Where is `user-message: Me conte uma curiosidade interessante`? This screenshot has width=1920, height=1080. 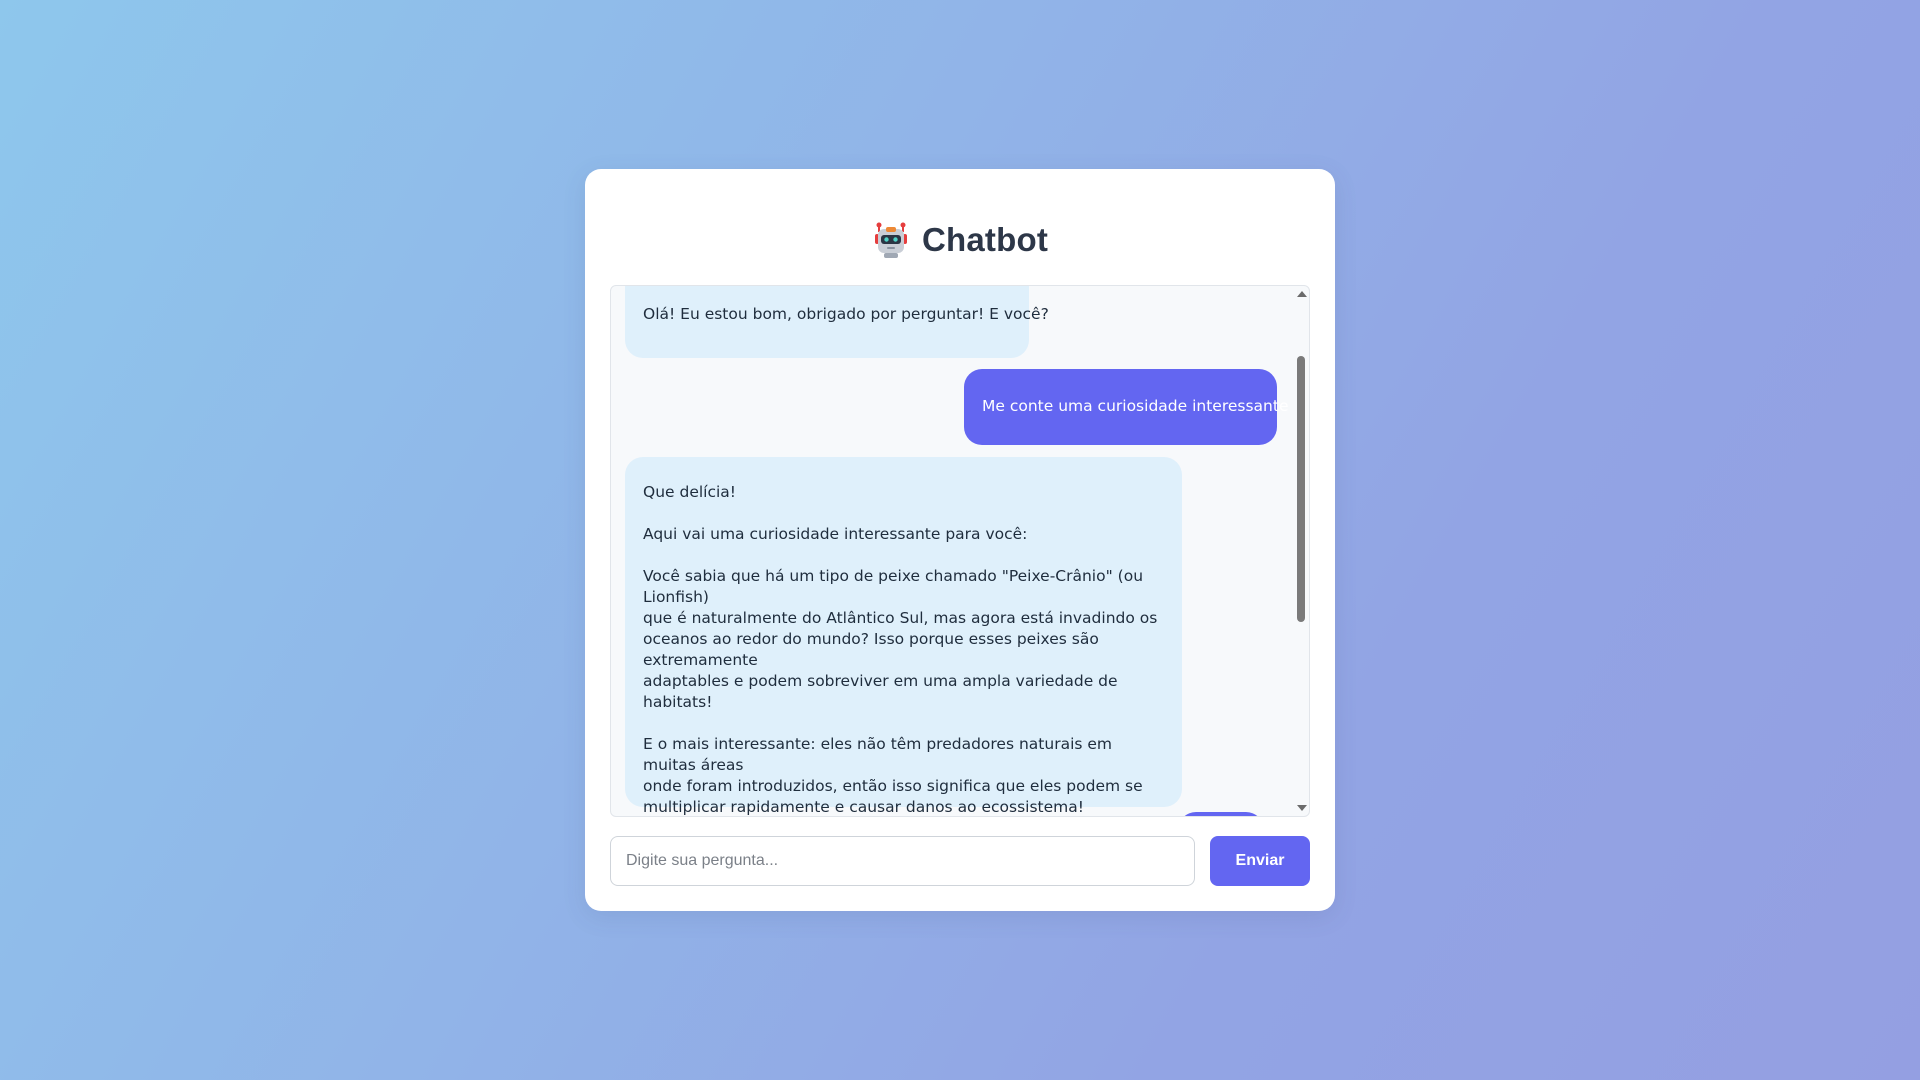
user-message: Me conte uma curiosidade interessante is located at coordinates (1126, 407).